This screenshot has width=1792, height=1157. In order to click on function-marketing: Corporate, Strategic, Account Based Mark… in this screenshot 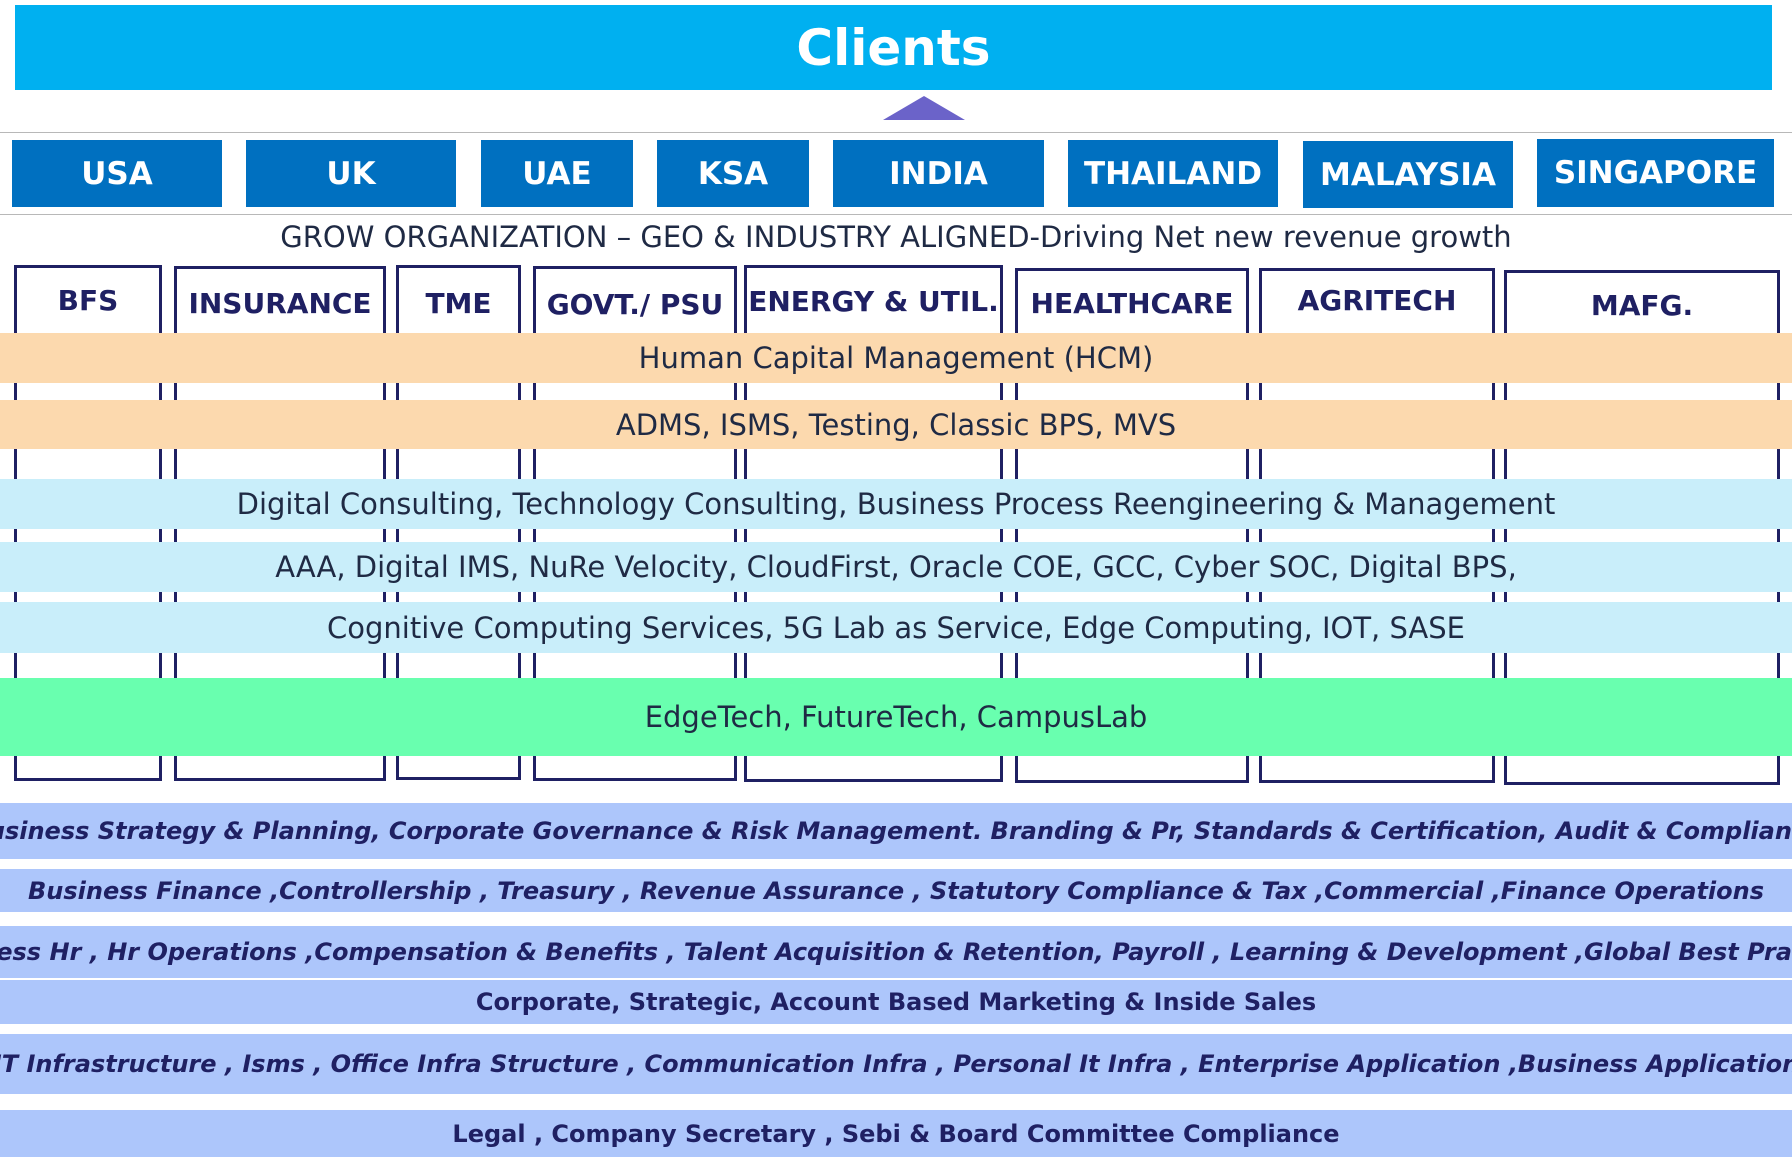, I will do `click(896, 1002)`.